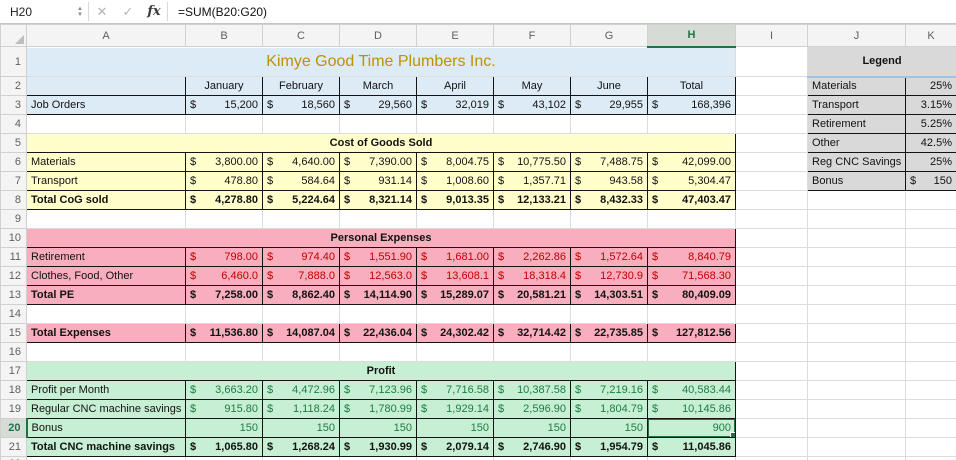 Image resolution: width=956 pixels, height=460 pixels. What do you see at coordinates (455, 352) in the screenshot?
I see `cell-E16` at bounding box center [455, 352].